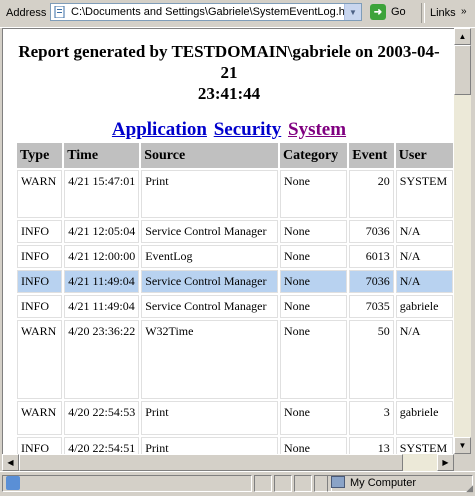 The height and width of the screenshot is (496, 475). Describe the element at coordinates (102, 256) in the screenshot. I see `cell-time: 4/21 12:00:00` at that location.